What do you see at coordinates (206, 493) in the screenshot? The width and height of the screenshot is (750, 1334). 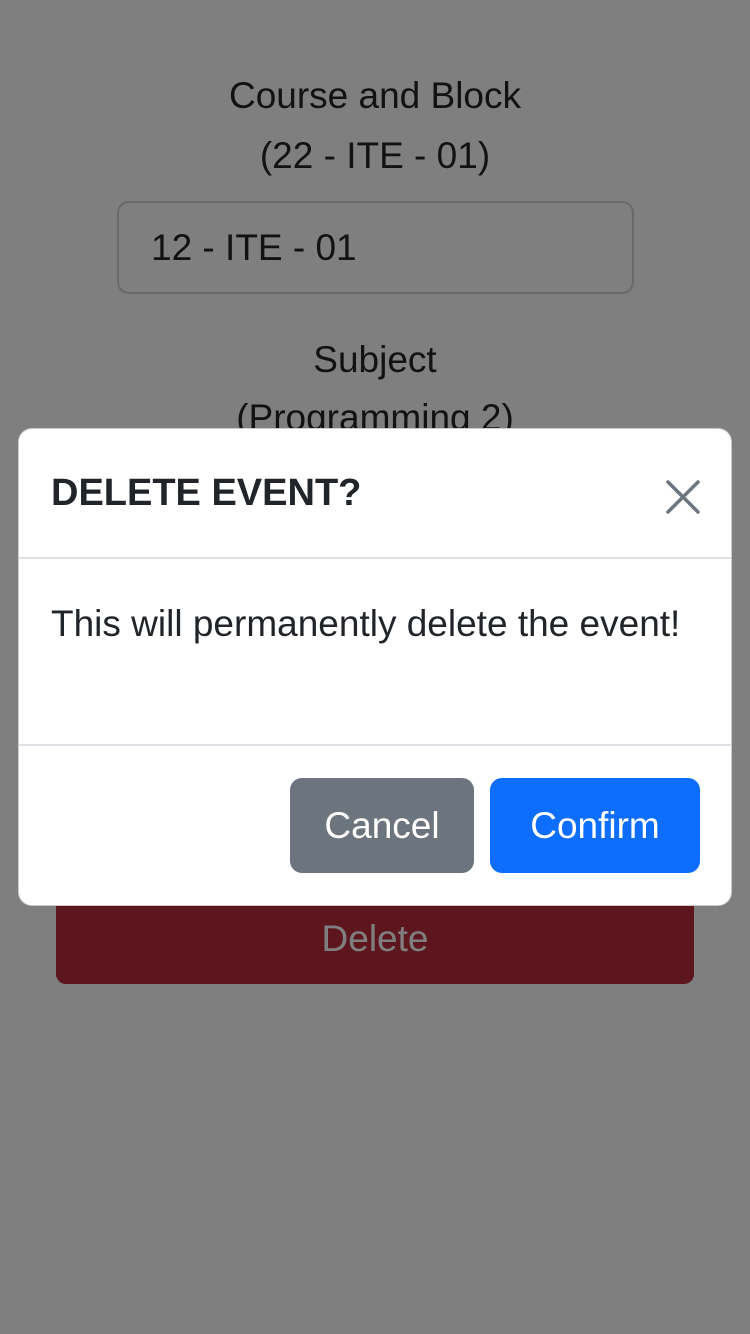 I see `modal-title: DELETE EVENT?` at bounding box center [206, 493].